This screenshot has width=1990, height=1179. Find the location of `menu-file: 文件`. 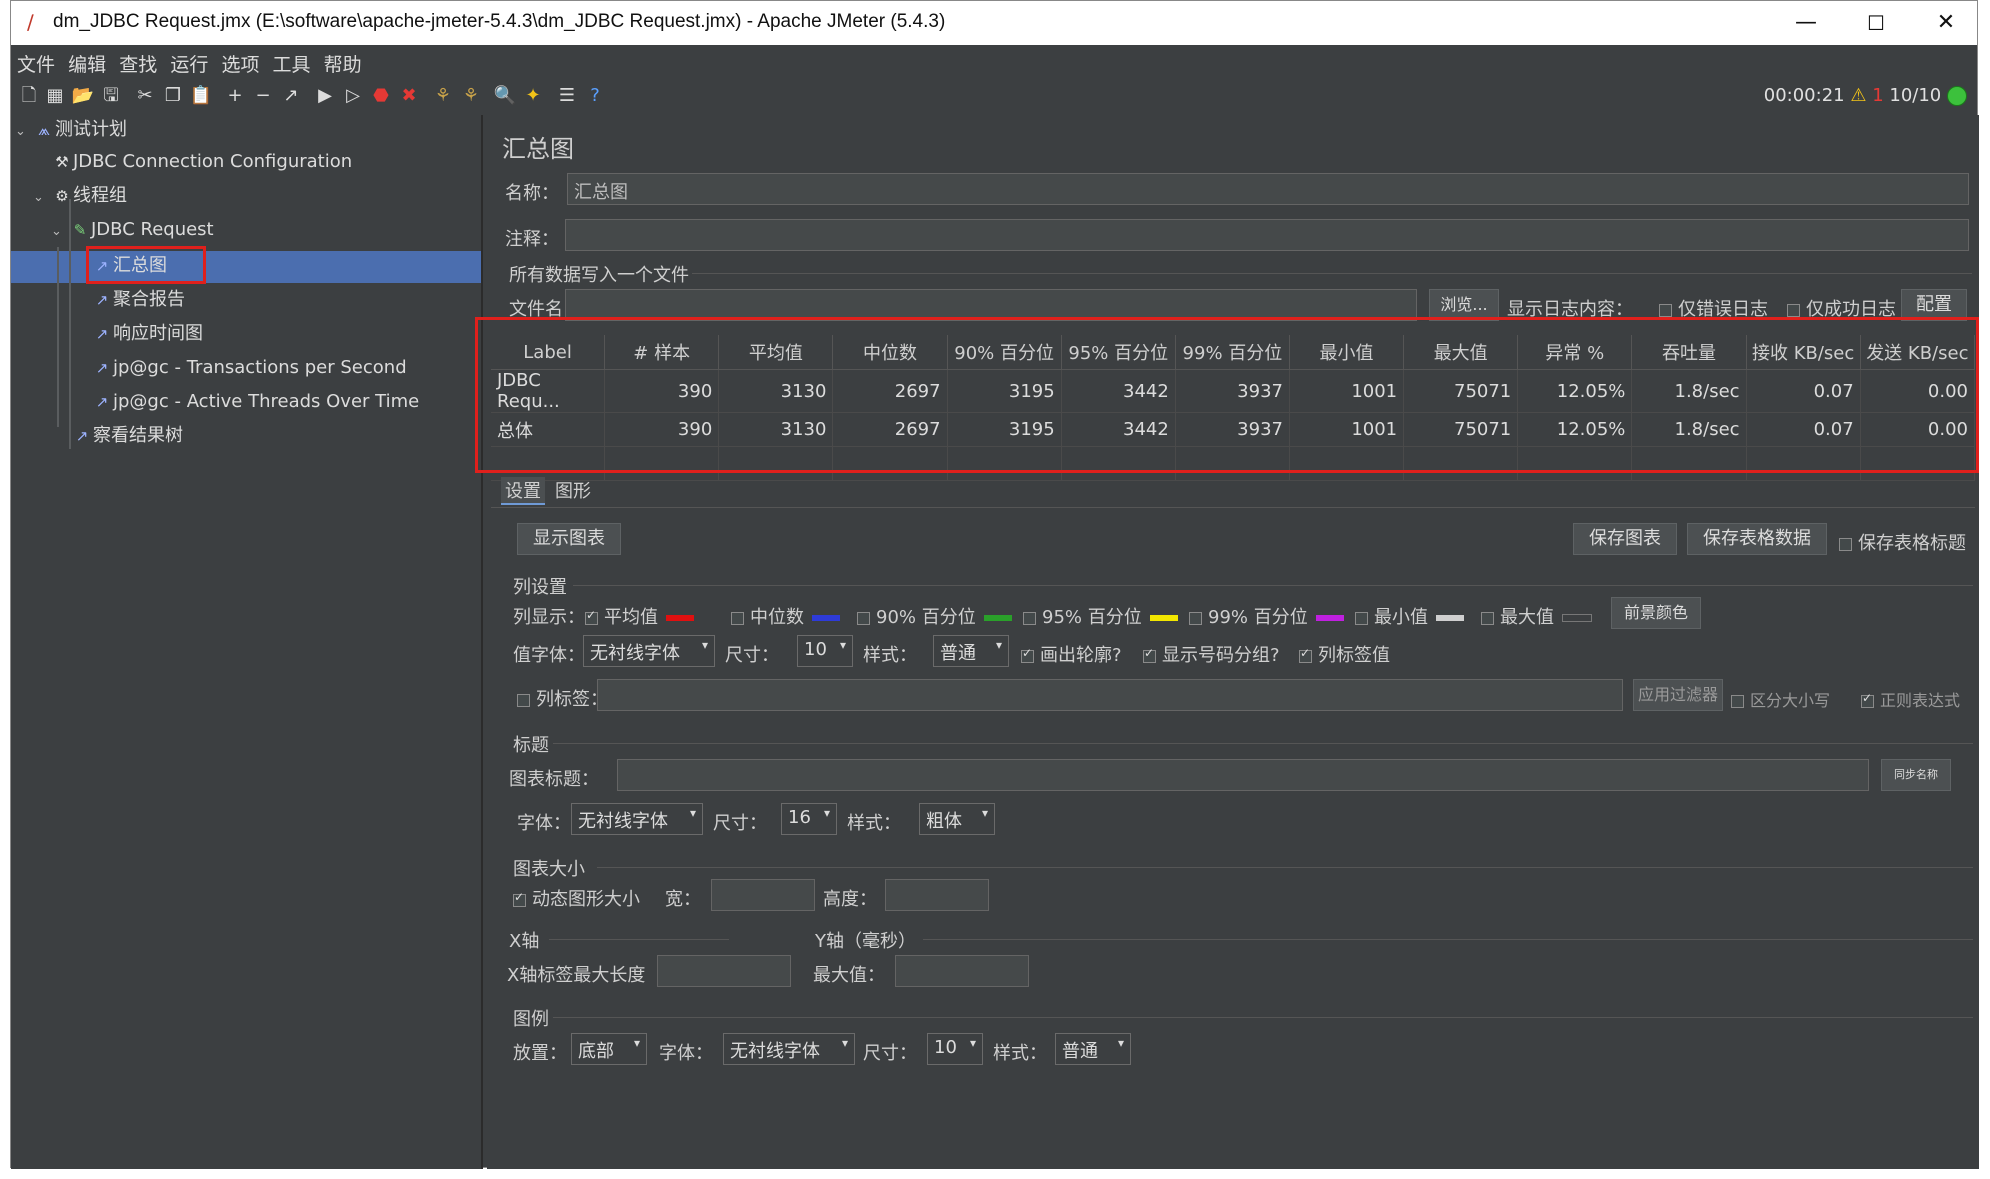

menu-file: 文件 is located at coordinates (34, 61).